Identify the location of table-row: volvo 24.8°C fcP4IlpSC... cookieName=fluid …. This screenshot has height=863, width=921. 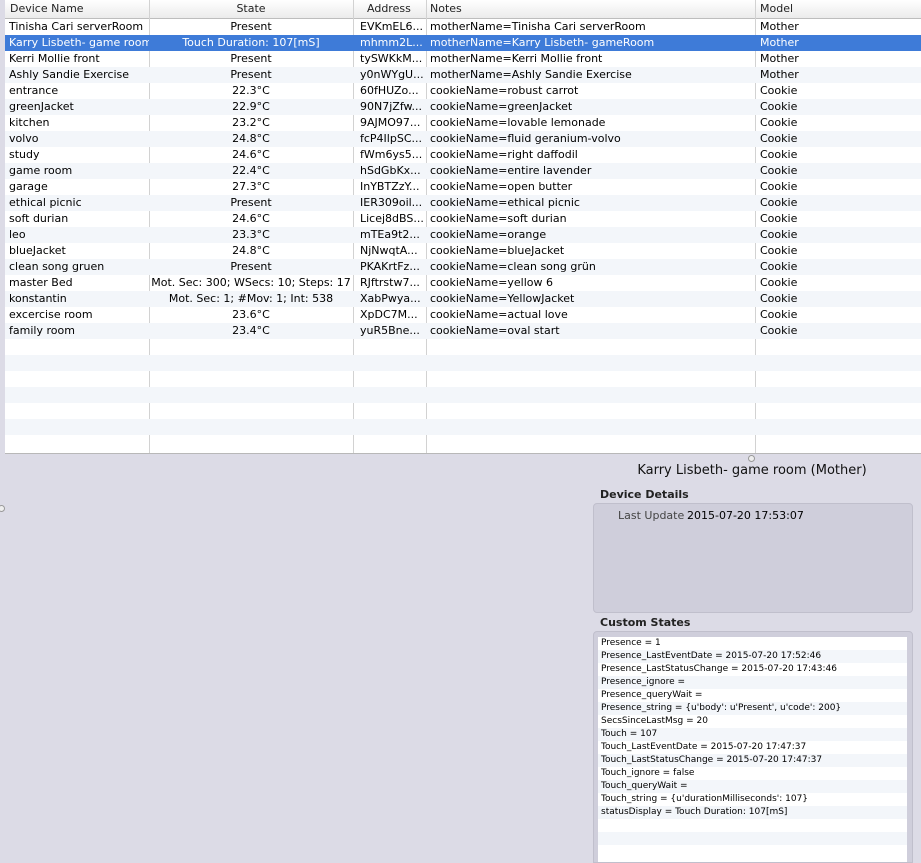
(463, 139).